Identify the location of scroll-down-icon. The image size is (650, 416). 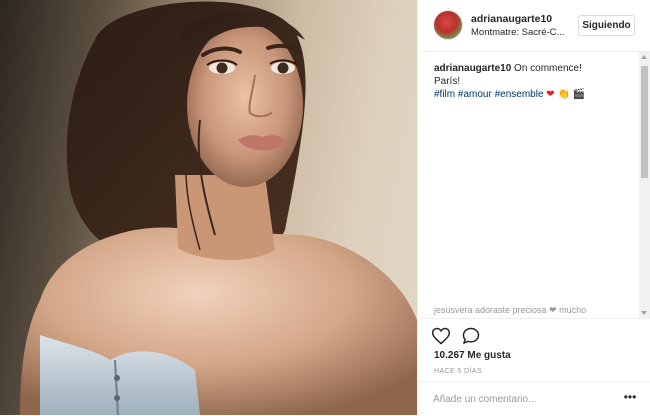
(644, 313).